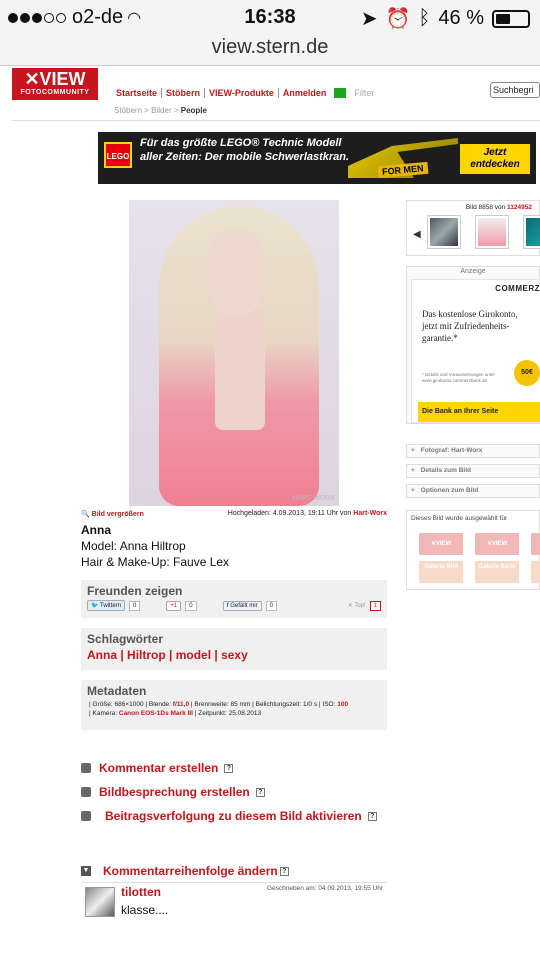 Image resolution: width=540 pixels, height=960 pixels. I want to click on breadcrumb: Stöbern > Bilder > People, so click(160, 110).